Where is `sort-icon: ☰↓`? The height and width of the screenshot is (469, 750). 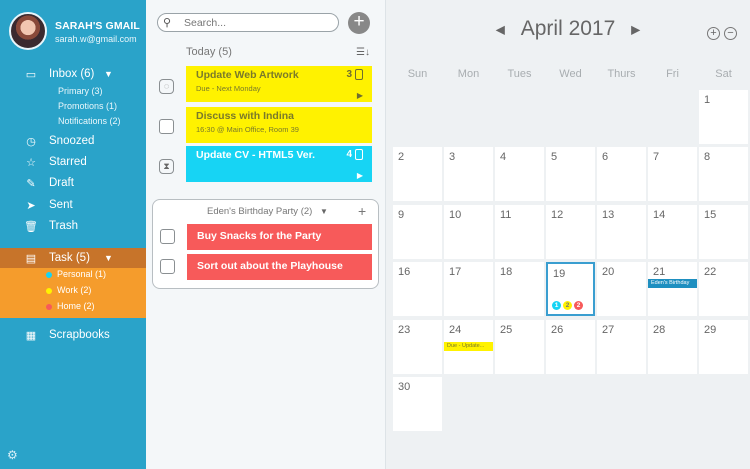
sort-icon: ☰↓ is located at coordinates (363, 52).